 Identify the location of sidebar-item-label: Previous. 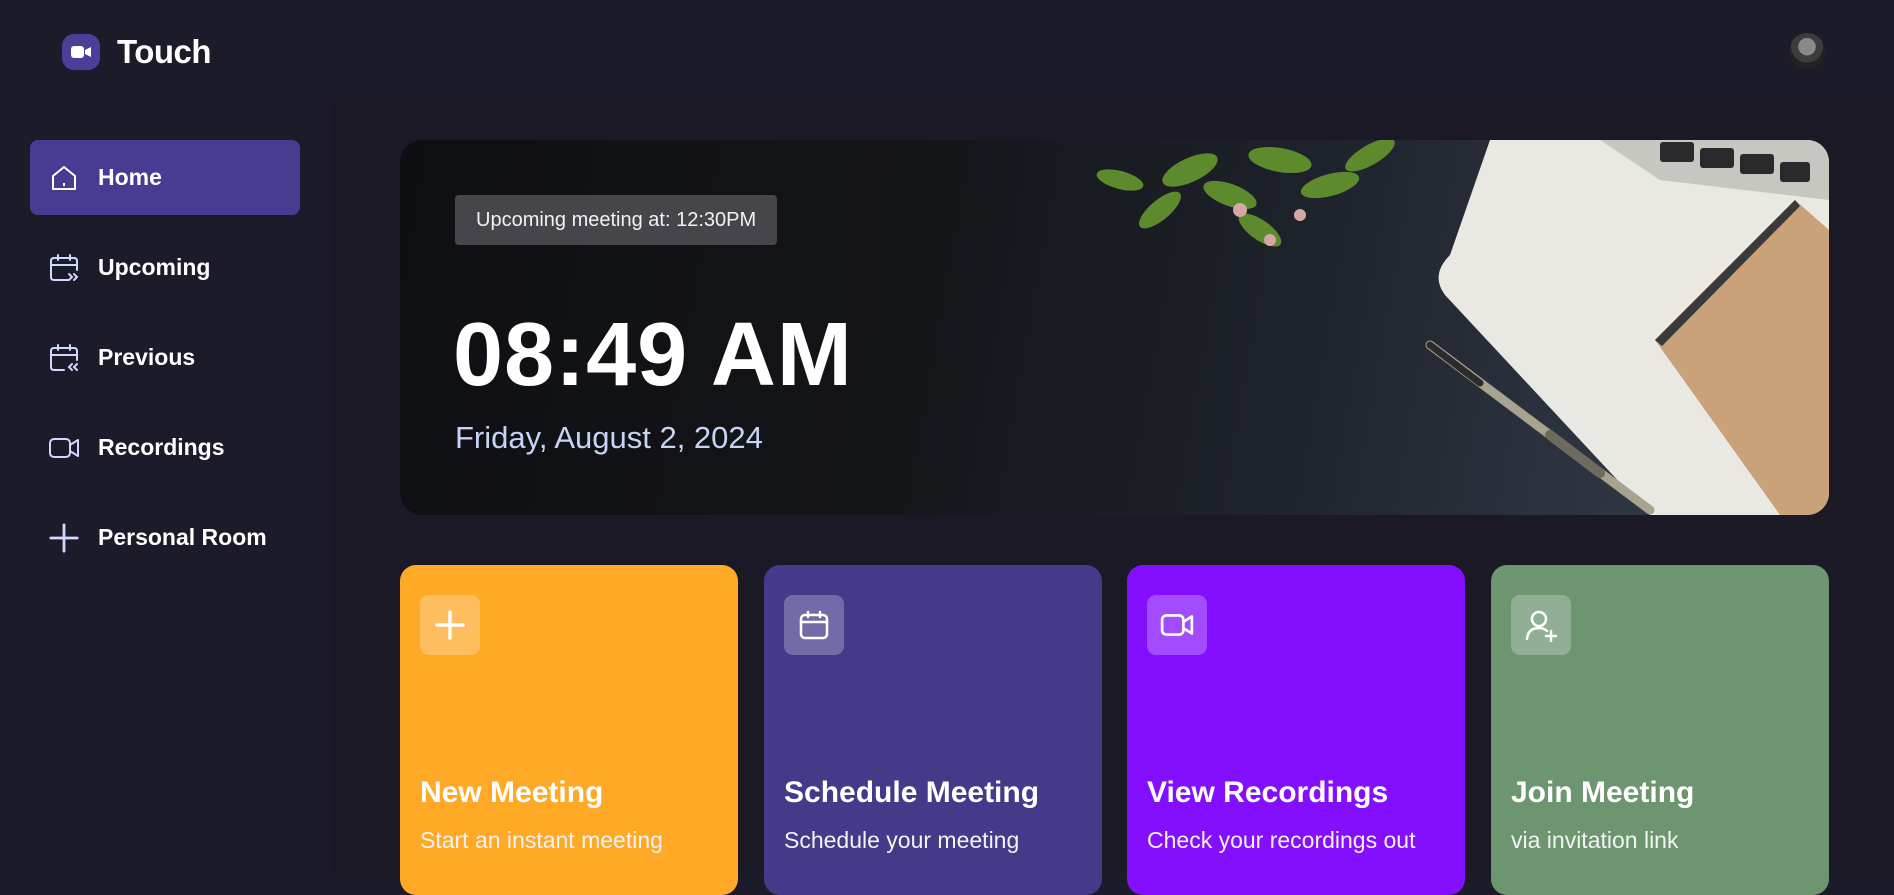
(147, 357).